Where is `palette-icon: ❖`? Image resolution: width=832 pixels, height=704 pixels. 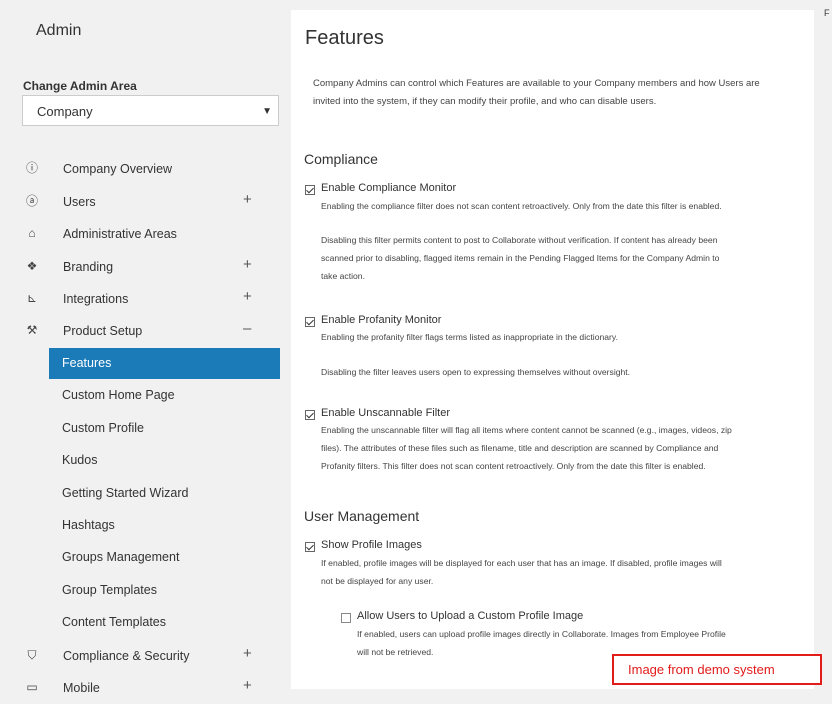 palette-icon: ❖ is located at coordinates (32, 266).